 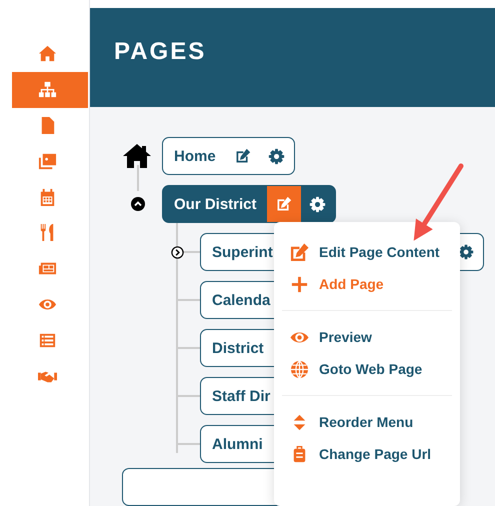 What do you see at coordinates (238, 348) in the screenshot?
I see `node-label: District` at bounding box center [238, 348].